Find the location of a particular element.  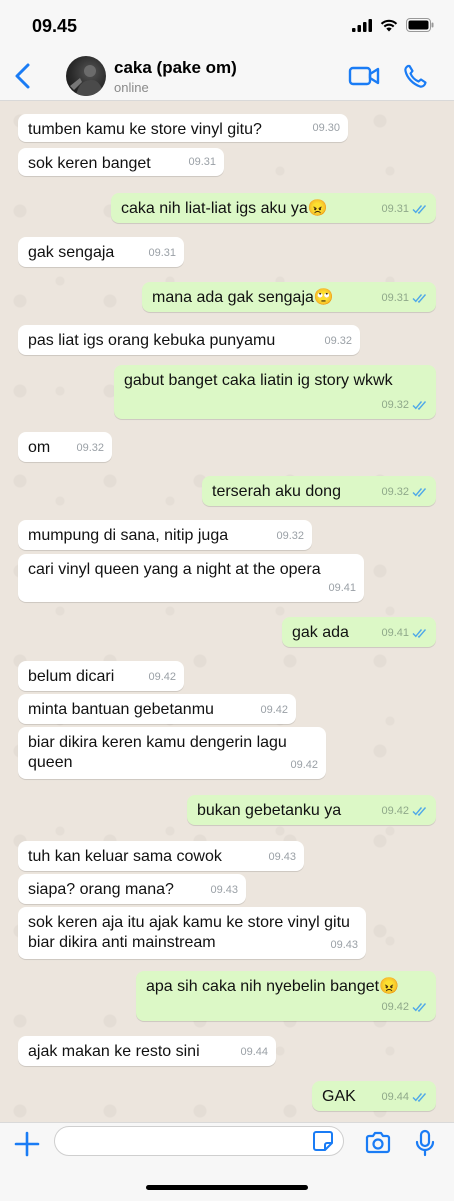

message-incoming: ajak makan ke resto sini 09.44 is located at coordinates (147, 1051).